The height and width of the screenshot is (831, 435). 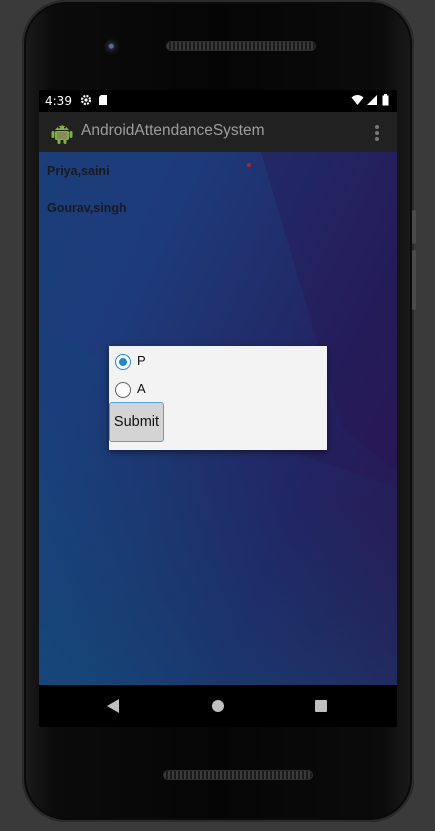 What do you see at coordinates (414, 280) in the screenshot?
I see `volume-button` at bounding box center [414, 280].